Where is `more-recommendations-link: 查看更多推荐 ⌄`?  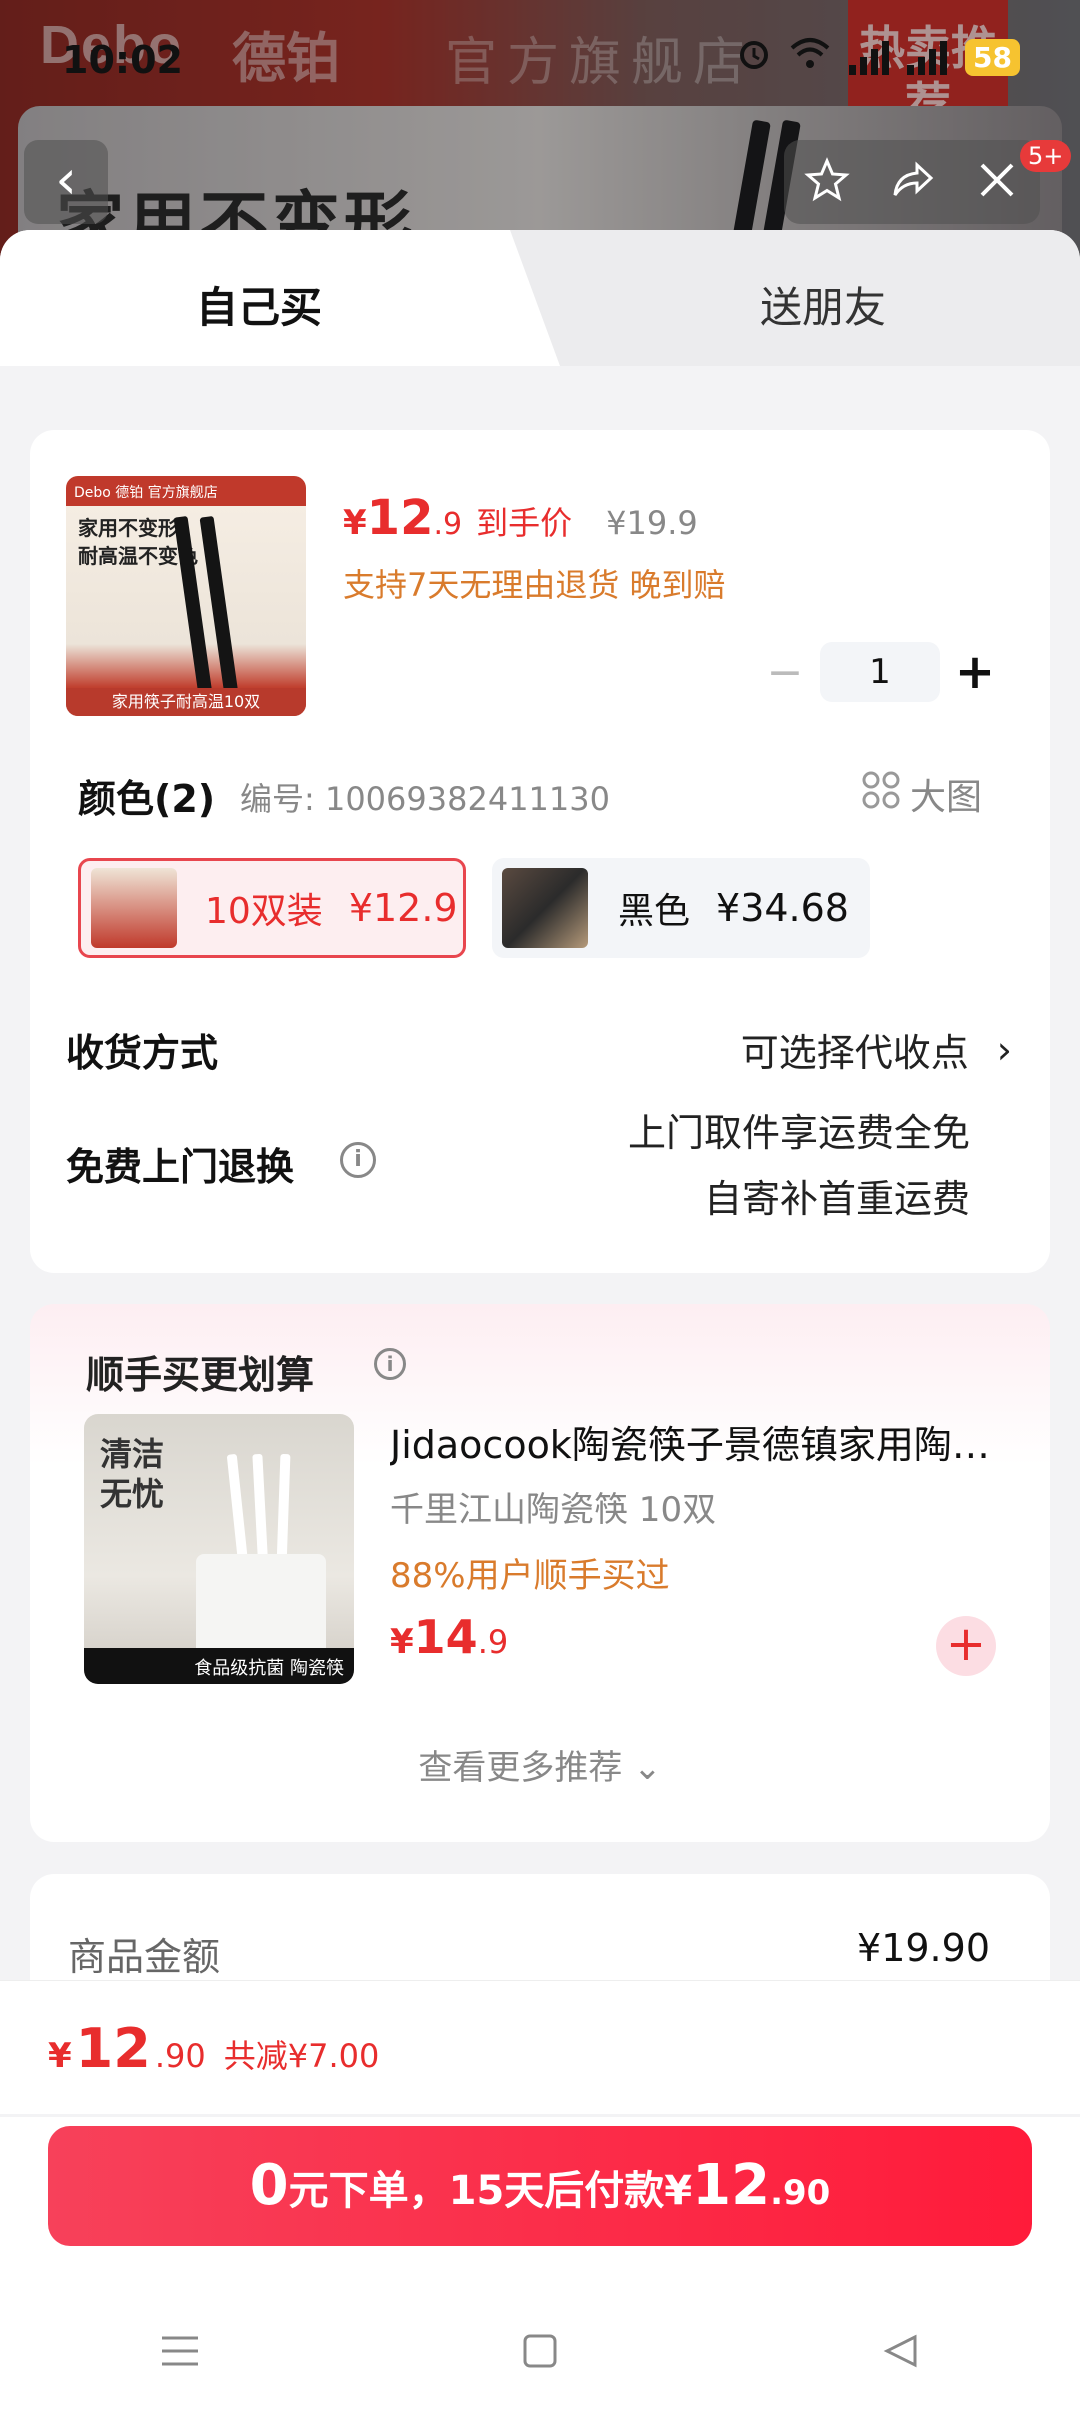
more-recommendations-link: 查看更多推荐 ⌄ is located at coordinates (540, 1764).